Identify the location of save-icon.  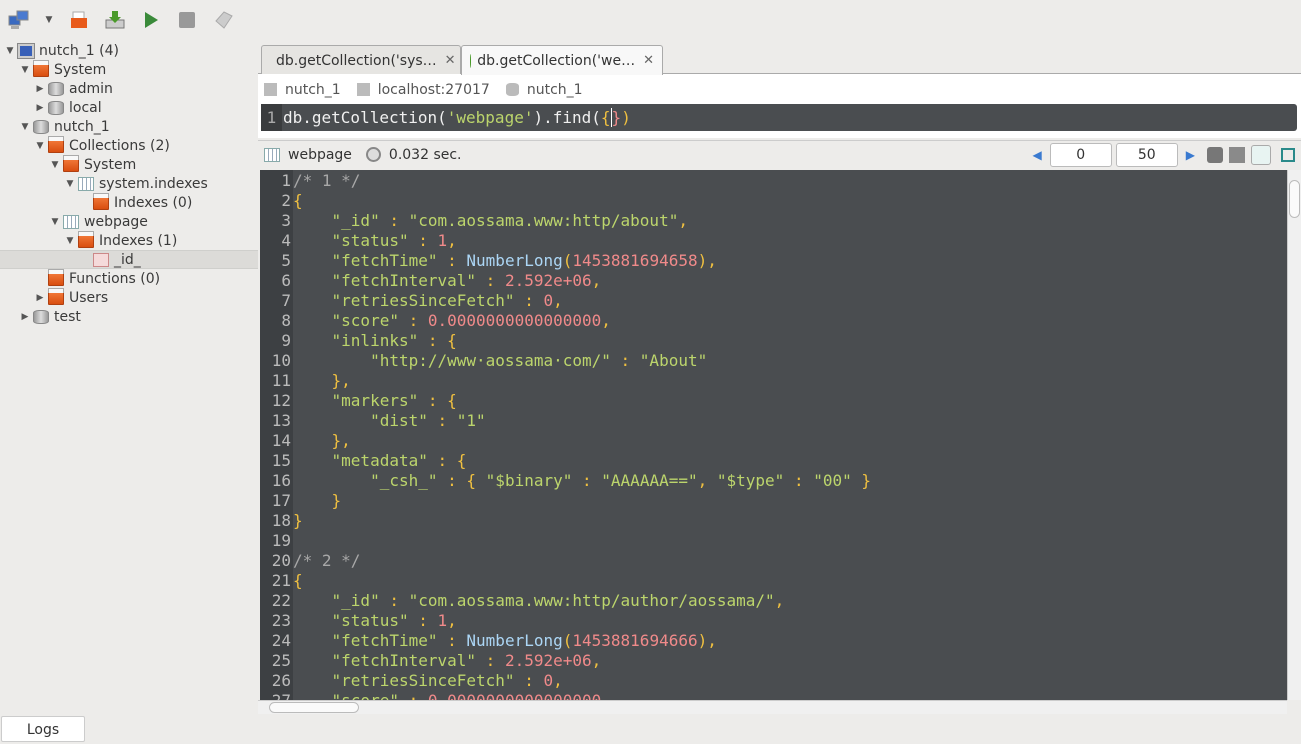
(115, 20).